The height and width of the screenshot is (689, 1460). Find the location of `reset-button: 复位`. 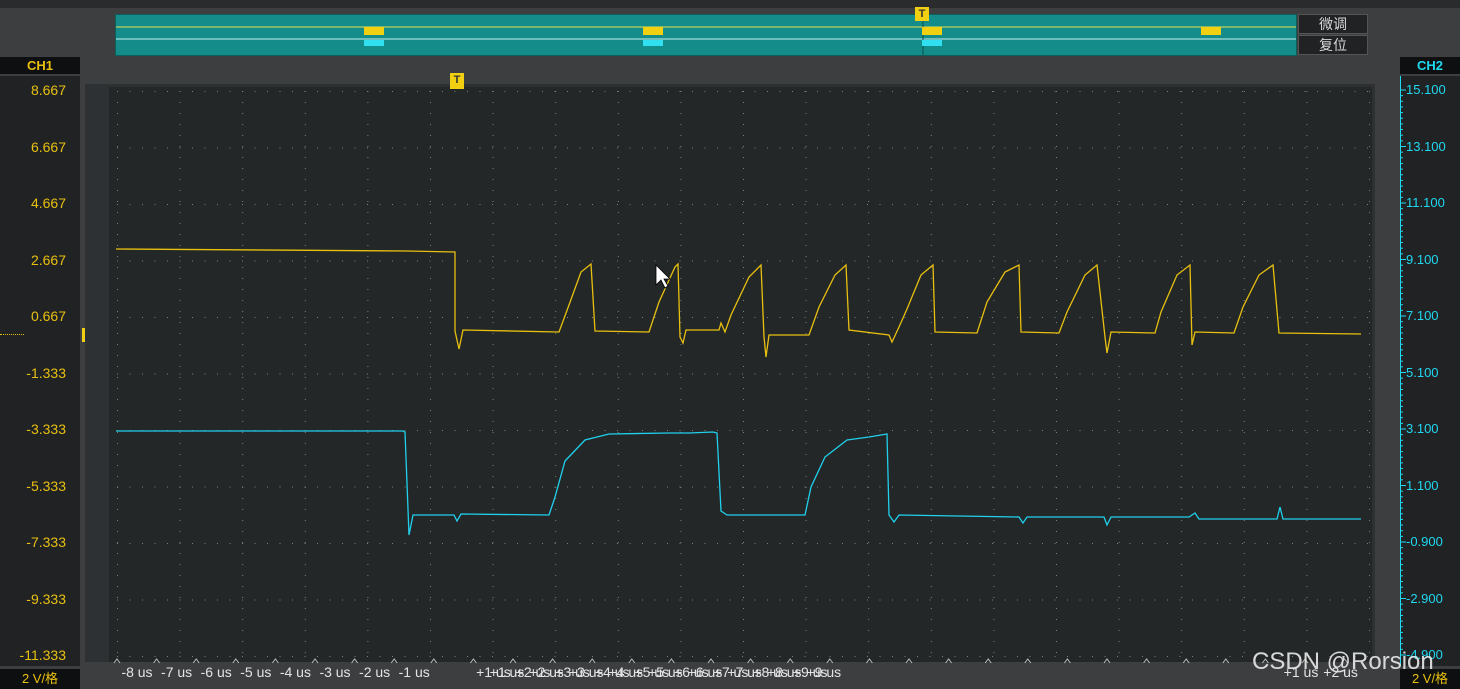

reset-button: 复位 is located at coordinates (1333, 45).